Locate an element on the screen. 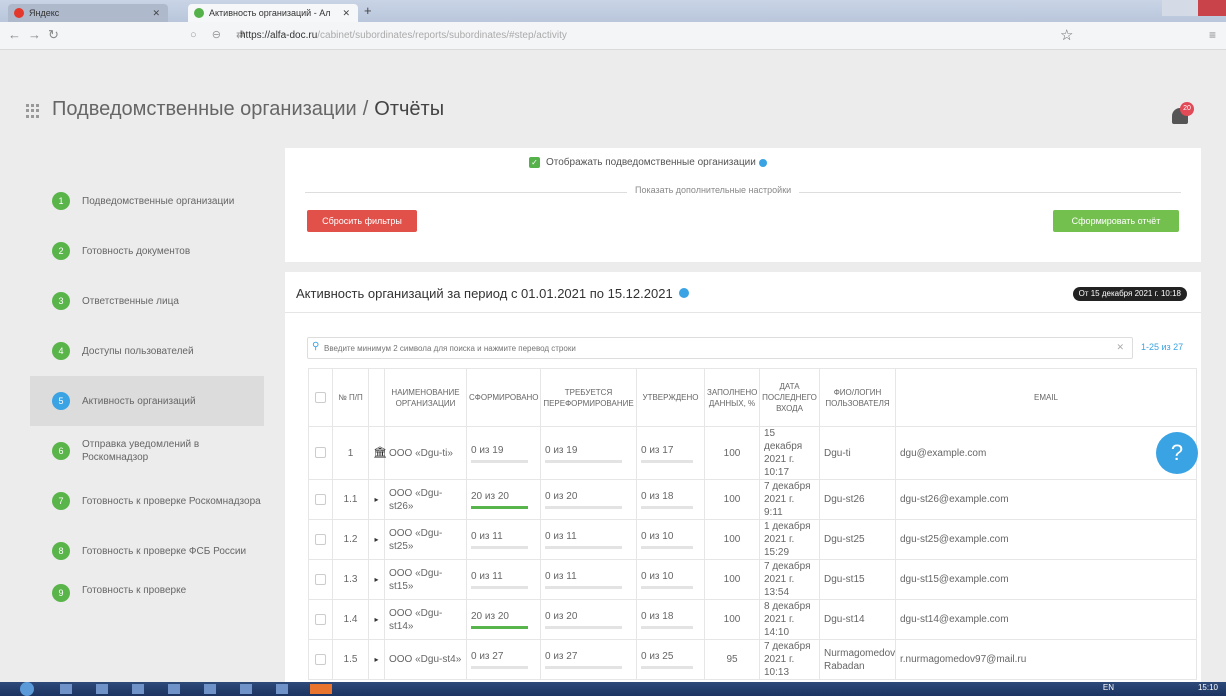 This screenshot has height=696, width=1226. column-header: ФИО/ЛОГИН ПОЛЬЗОВАТЕЛЯ is located at coordinates (857, 397).